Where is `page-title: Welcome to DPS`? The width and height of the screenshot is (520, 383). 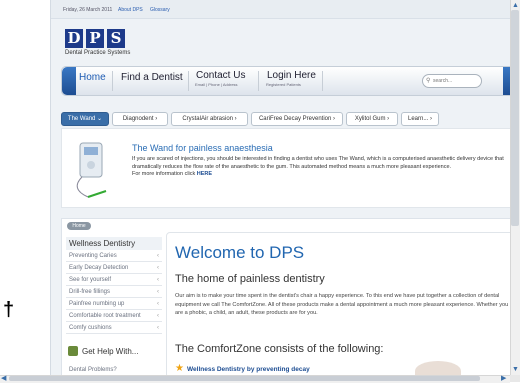
page-title: Welcome to DPS is located at coordinates (240, 252).